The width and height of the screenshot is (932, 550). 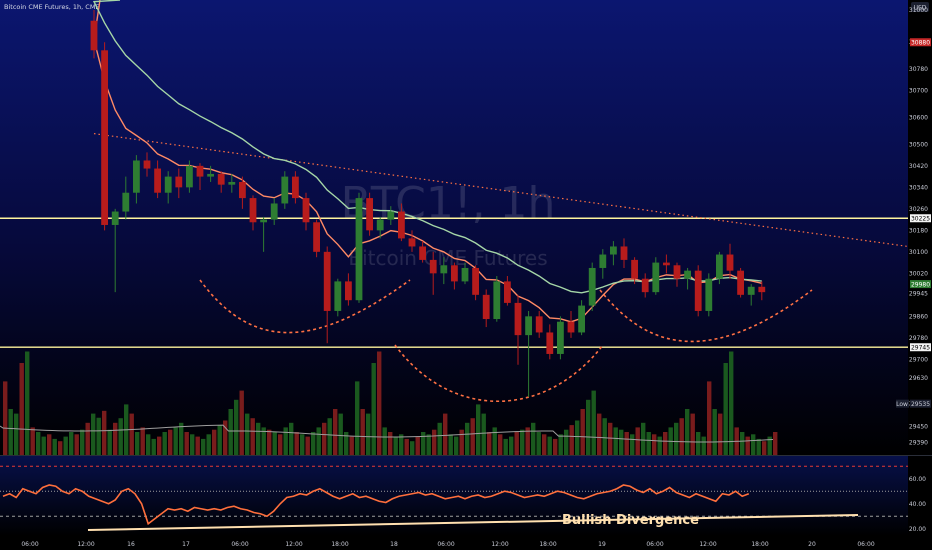 What do you see at coordinates (920, 404) in the screenshot?
I see `low-badge-value: 29535` at bounding box center [920, 404].